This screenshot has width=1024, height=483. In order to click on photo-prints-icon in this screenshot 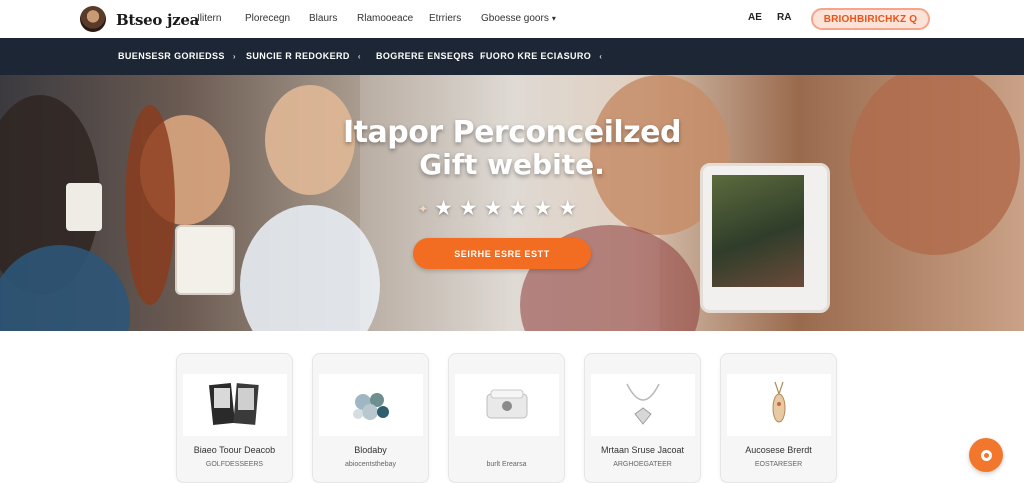, I will do `click(233, 404)`.